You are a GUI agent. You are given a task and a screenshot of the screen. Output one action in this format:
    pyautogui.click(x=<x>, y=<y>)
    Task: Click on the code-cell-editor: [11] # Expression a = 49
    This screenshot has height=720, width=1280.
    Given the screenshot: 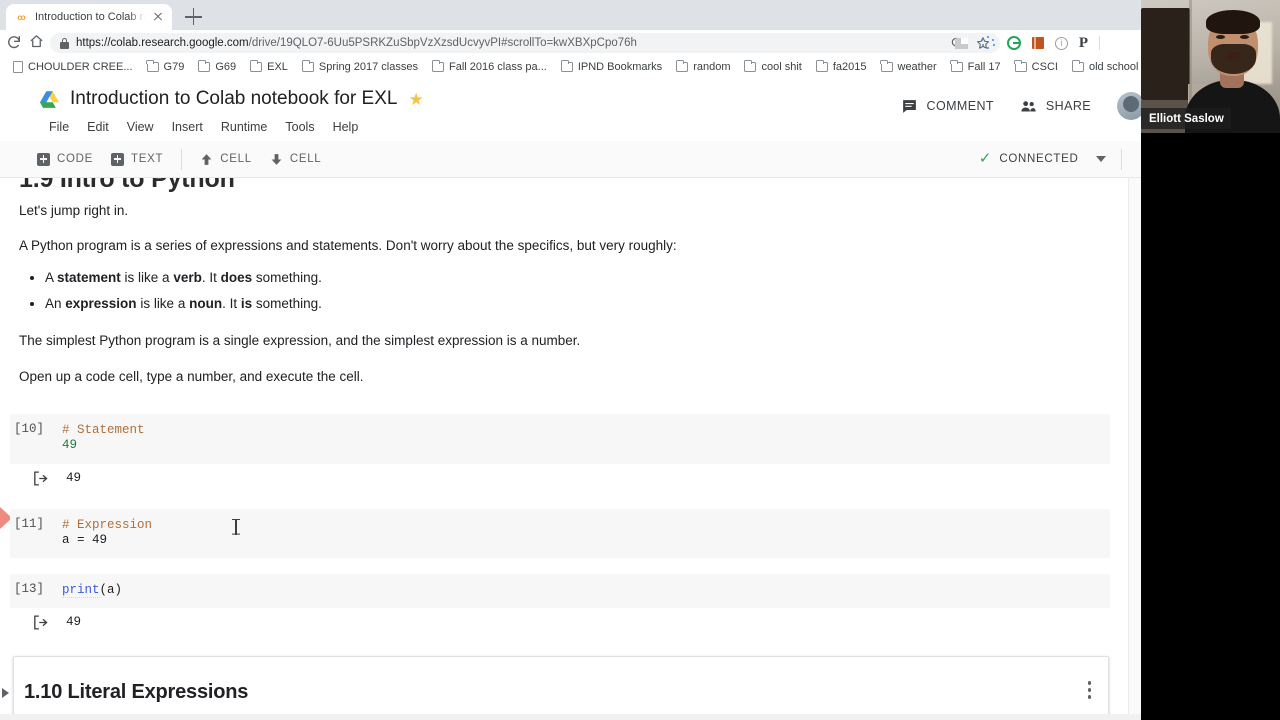 What is the action you would take?
    pyautogui.click(x=560, y=533)
    